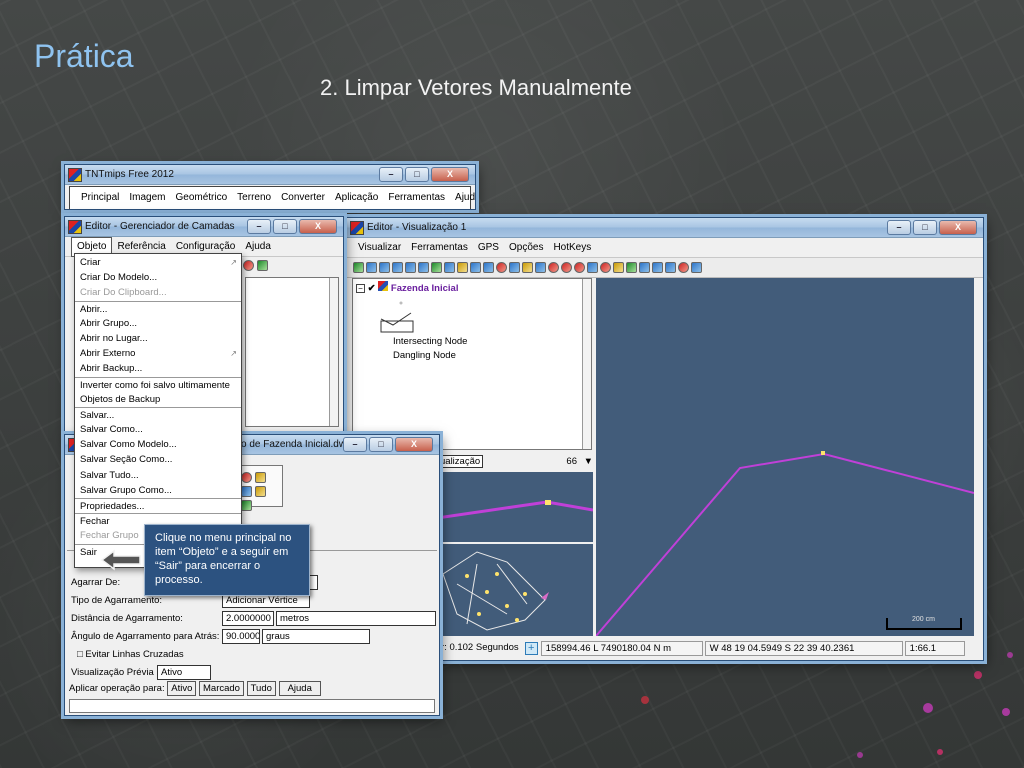  Describe the element at coordinates (553, 267) in the screenshot. I see `arrows-icon` at that location.